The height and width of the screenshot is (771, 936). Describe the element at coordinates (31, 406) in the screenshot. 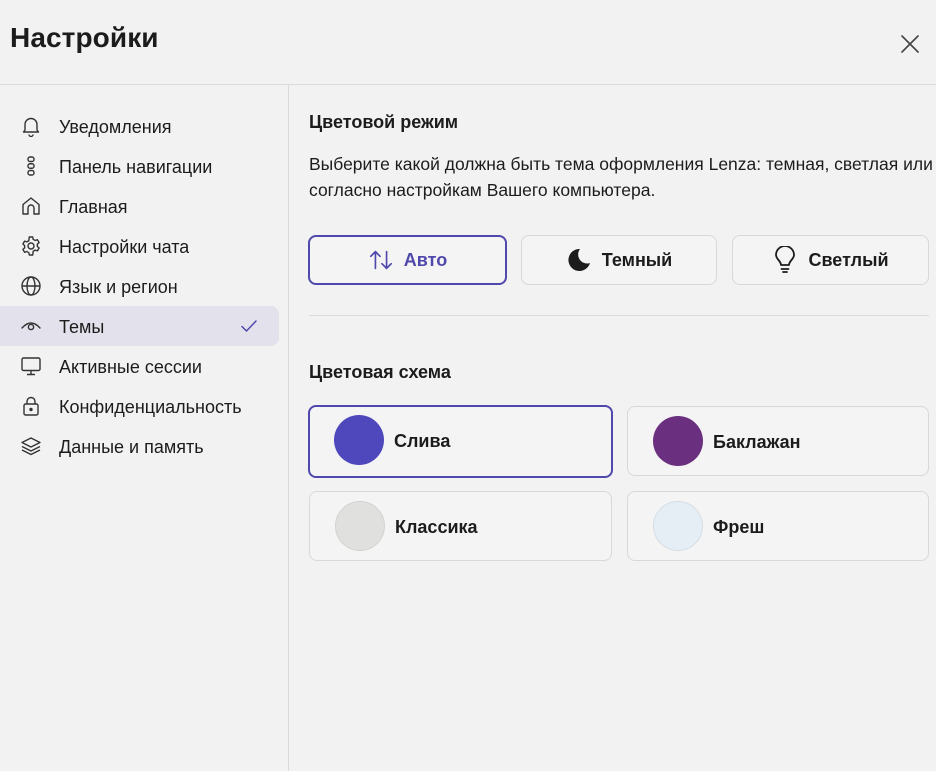

I see `lock-icon` at that location.